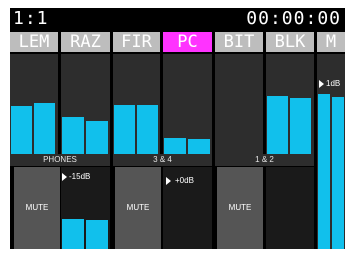 This screenshot has height=257, width=354. I want to click on channel-meter-blk, so click(290, 104).